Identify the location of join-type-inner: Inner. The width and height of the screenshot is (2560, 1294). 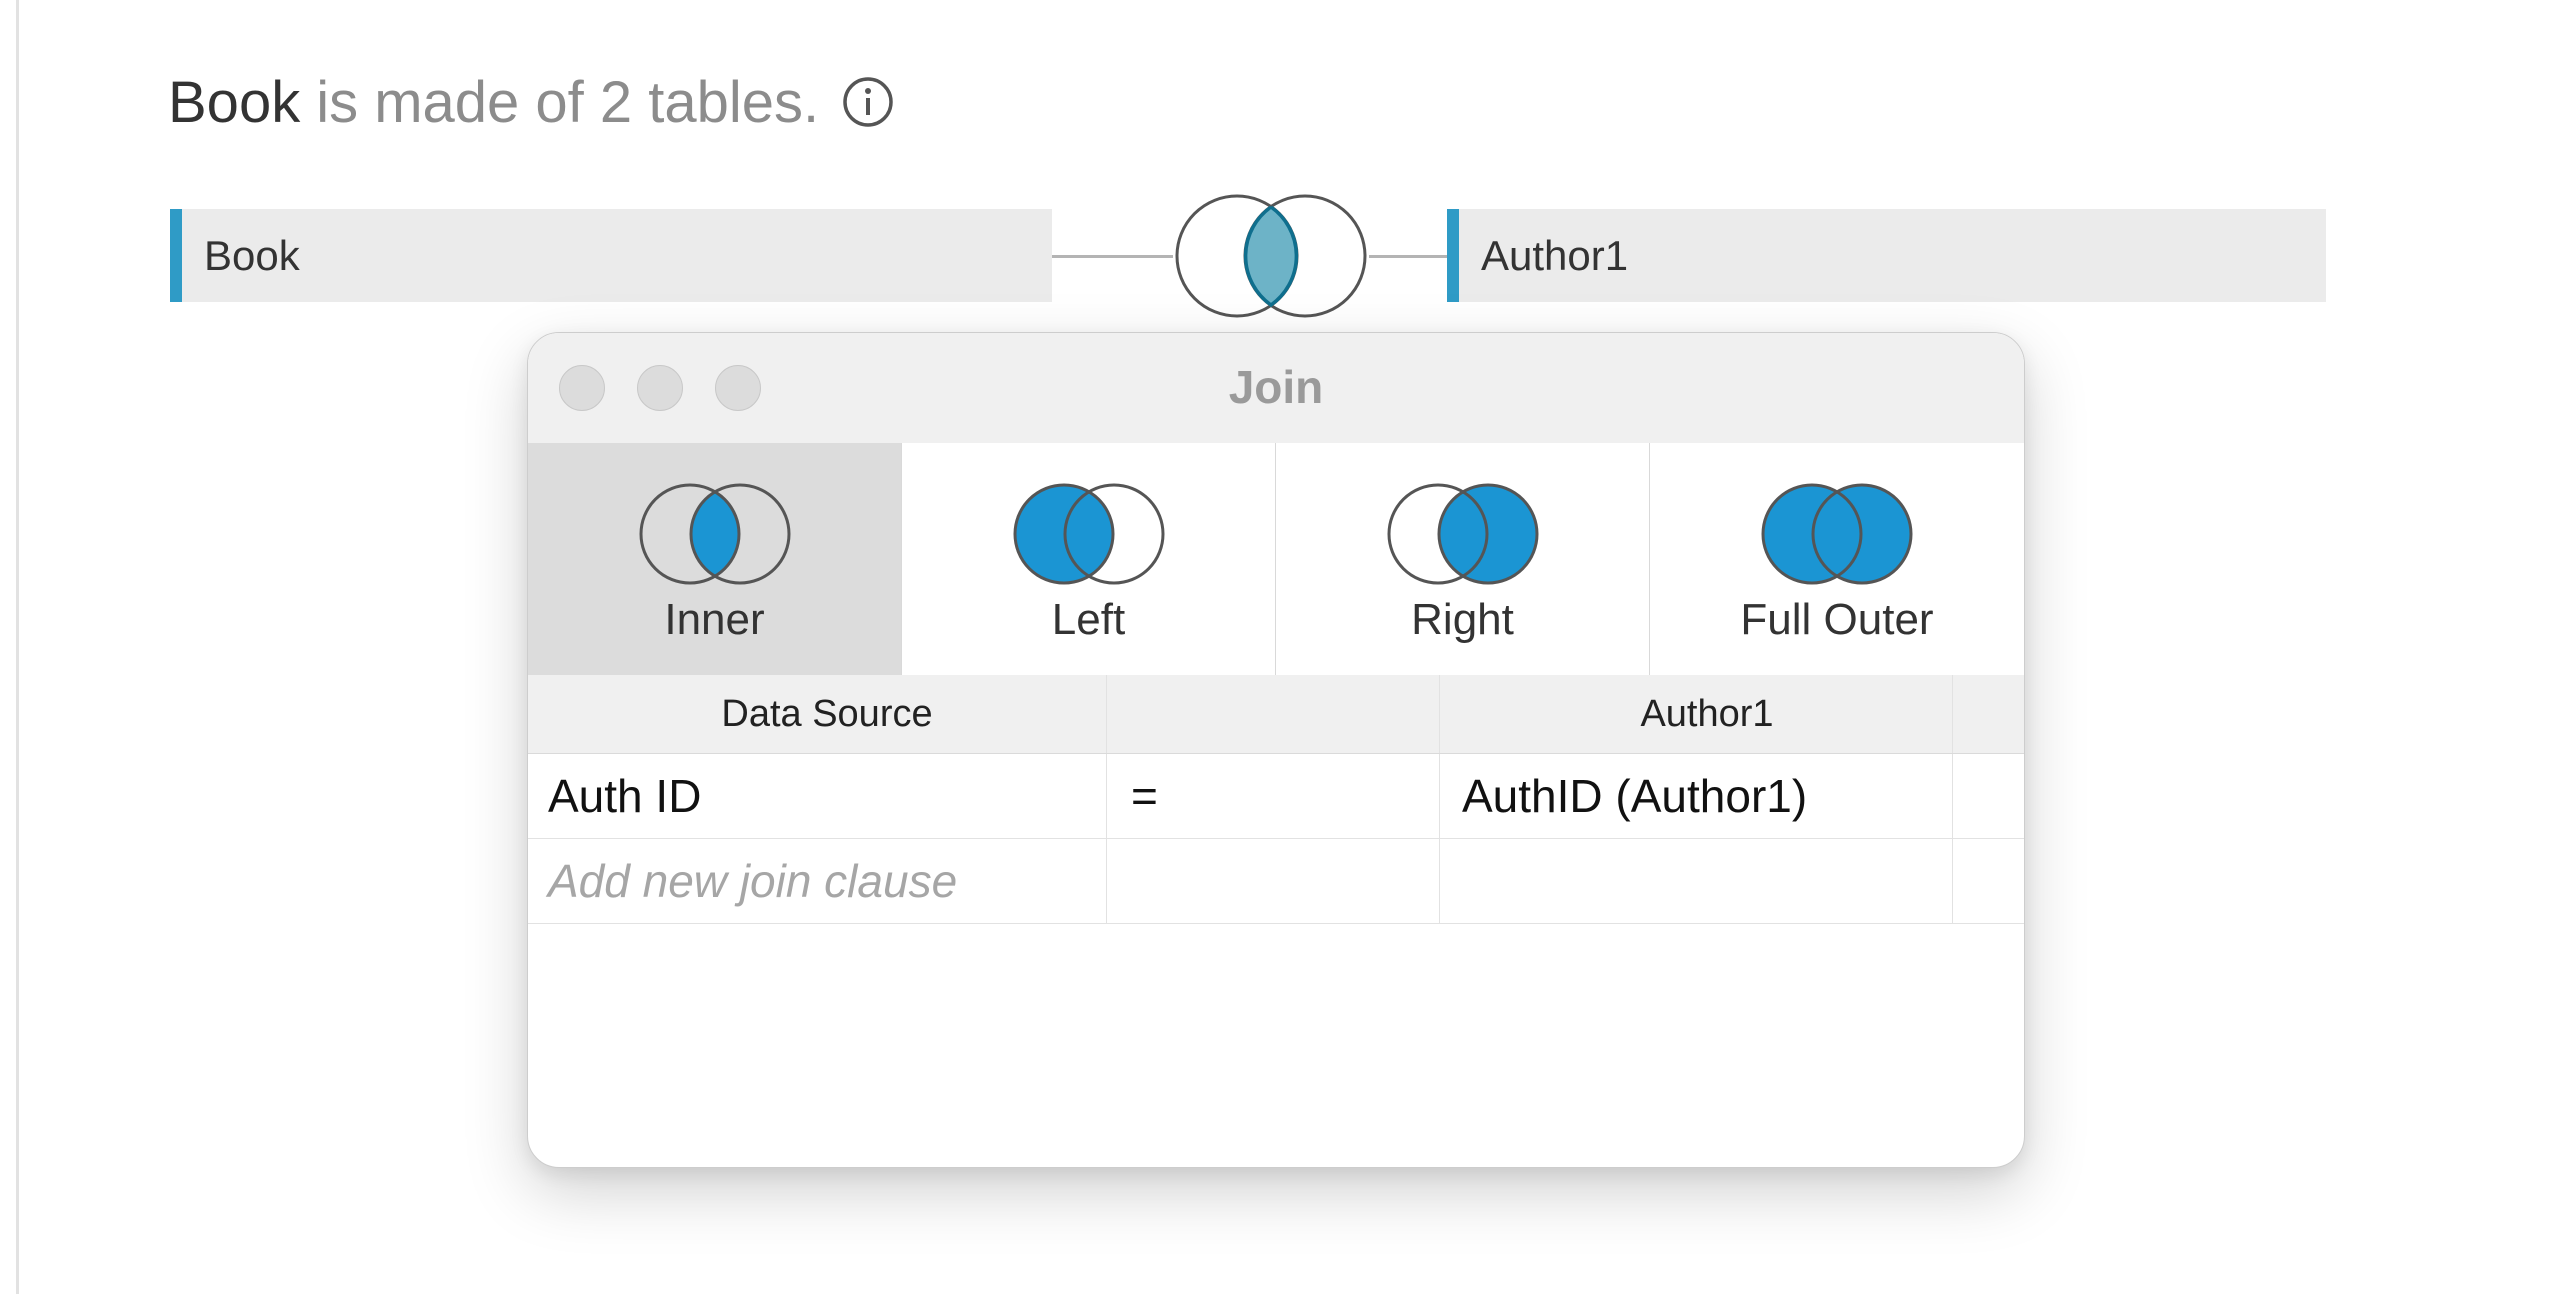
(715, 559).